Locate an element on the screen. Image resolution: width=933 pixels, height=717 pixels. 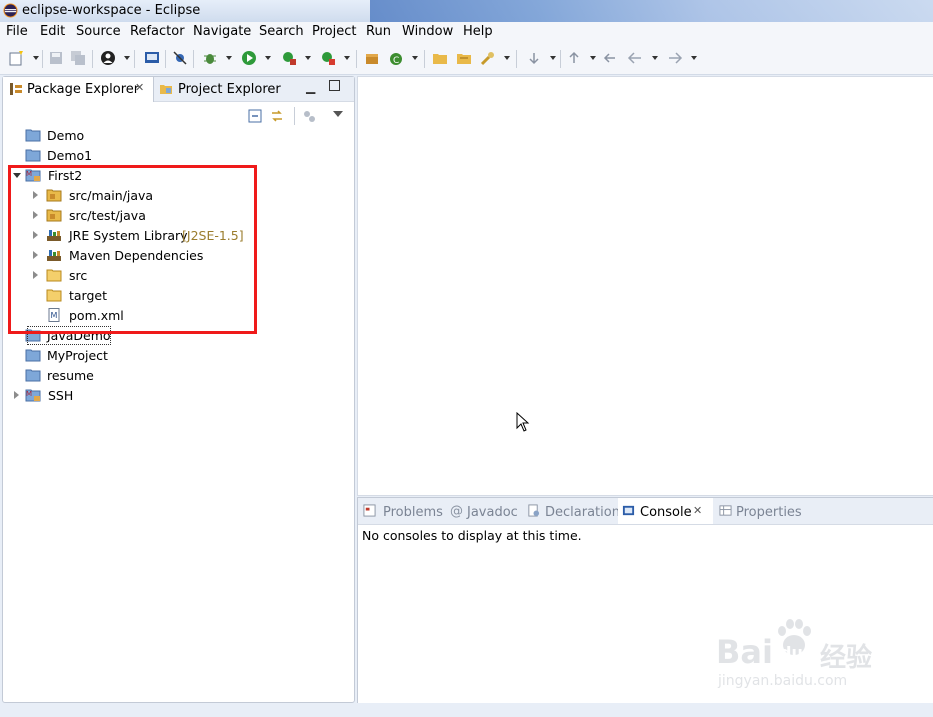
search-tool-icon is located at coordinates (488, 58).